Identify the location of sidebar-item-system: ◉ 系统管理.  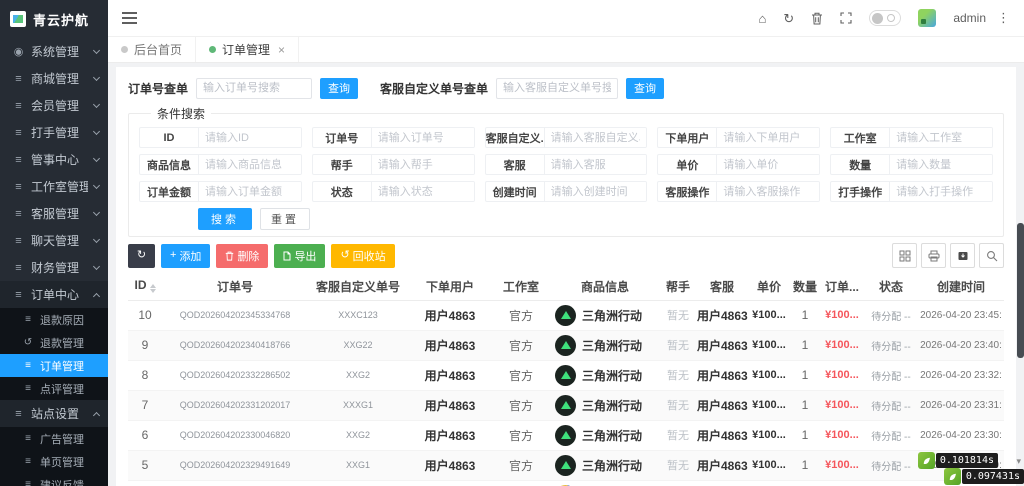
(54, 51).